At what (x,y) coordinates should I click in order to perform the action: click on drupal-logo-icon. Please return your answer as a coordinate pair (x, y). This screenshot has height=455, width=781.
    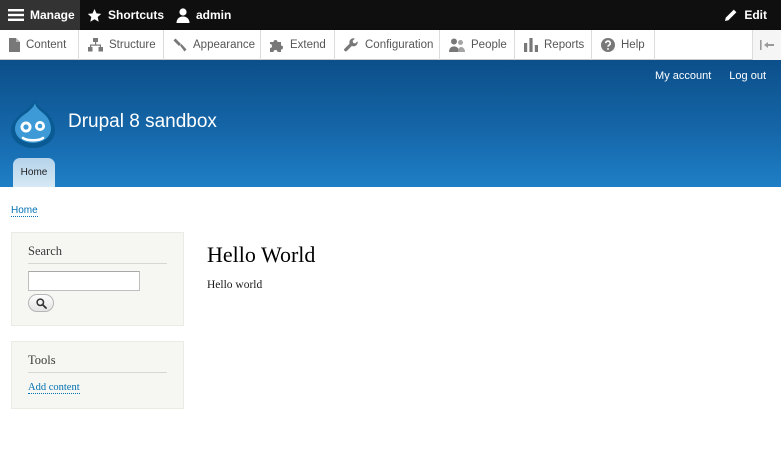
    Looking at the image, I should click on (33, 123).